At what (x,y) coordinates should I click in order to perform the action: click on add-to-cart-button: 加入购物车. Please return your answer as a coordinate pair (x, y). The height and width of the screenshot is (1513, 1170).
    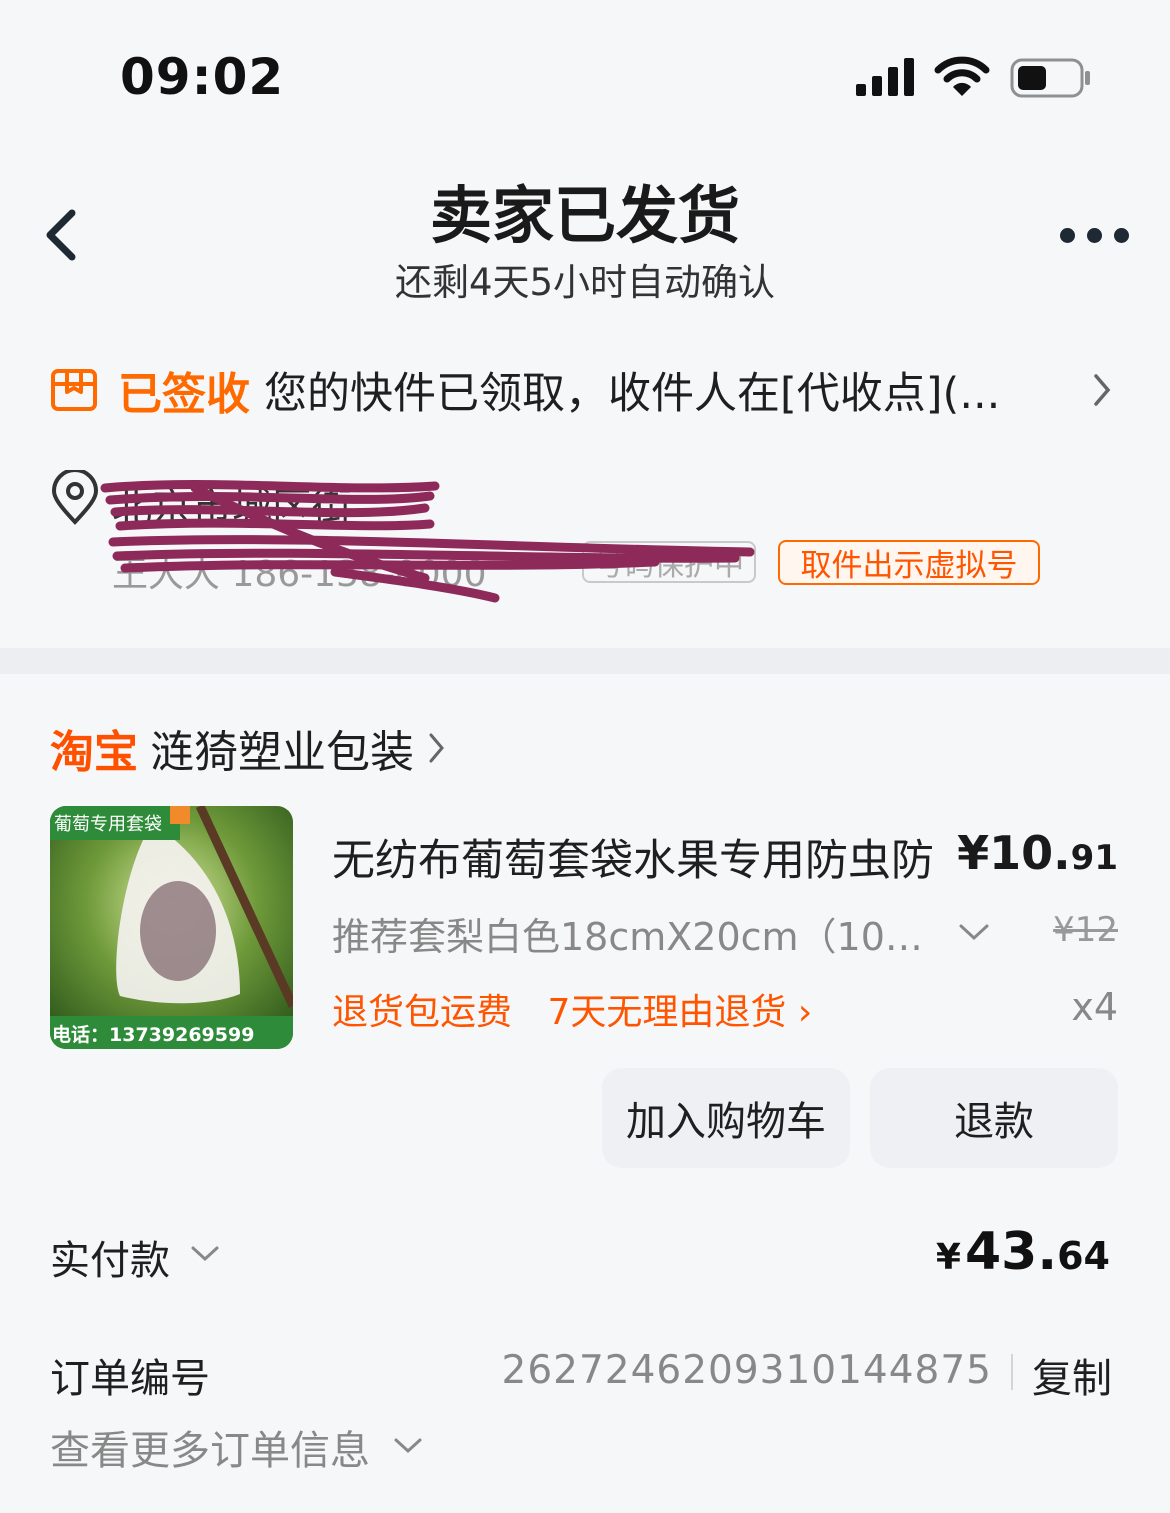
    Looking at the image, I should click on (726, 1118).